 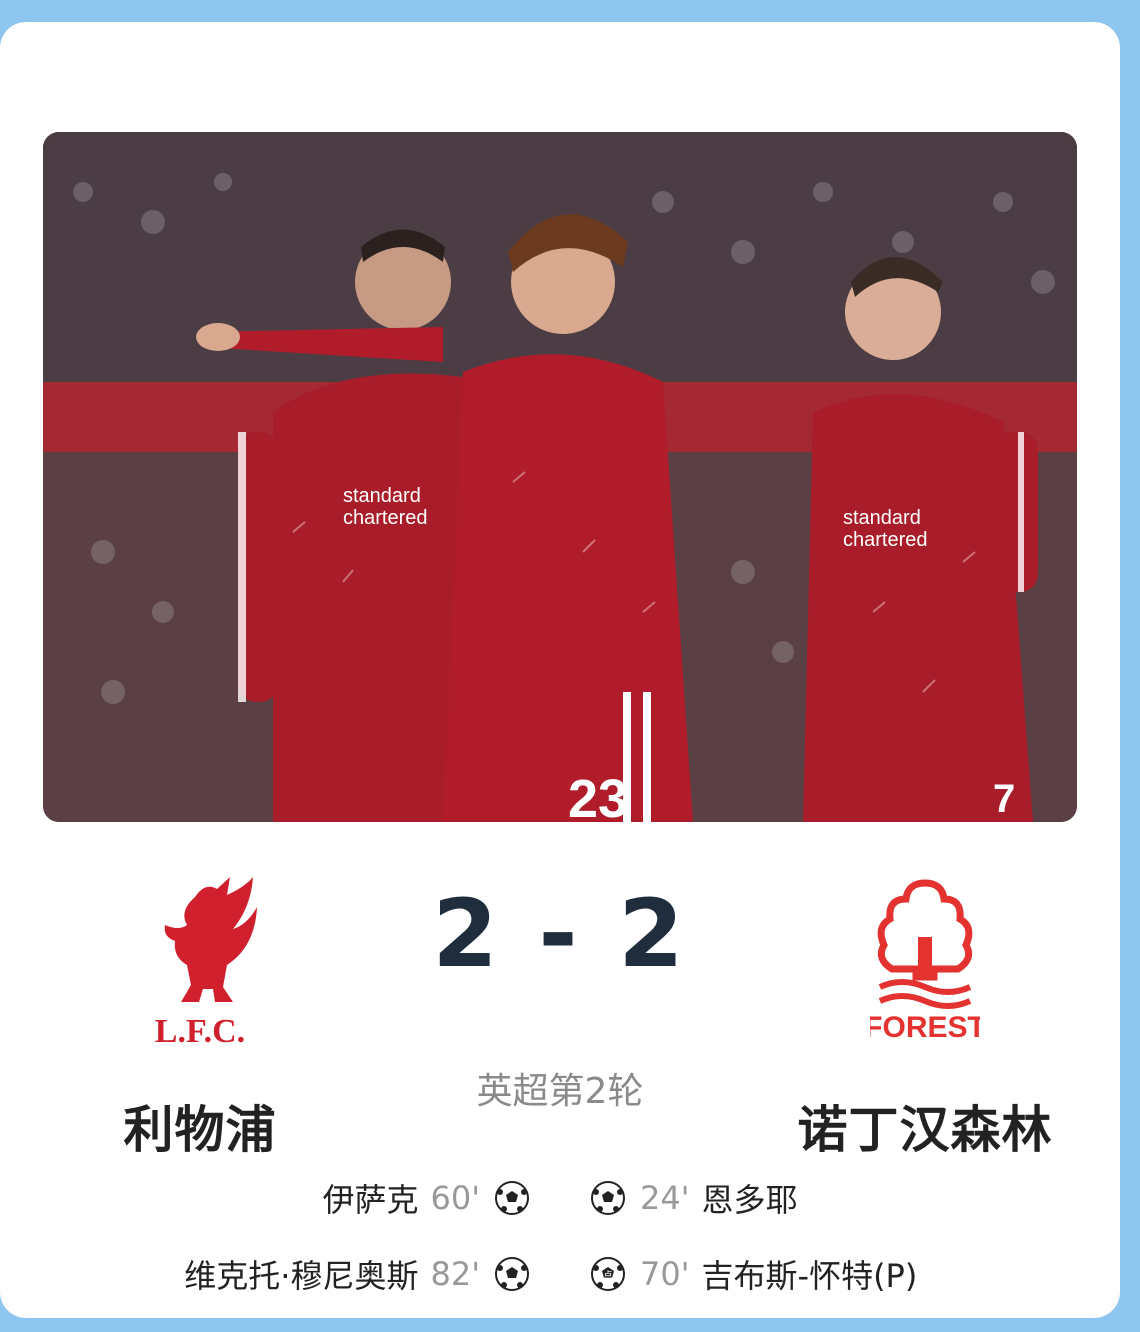 I want to click on scorer-name: 维克托·穆尼奥斯, so click(x=301, y=1276).